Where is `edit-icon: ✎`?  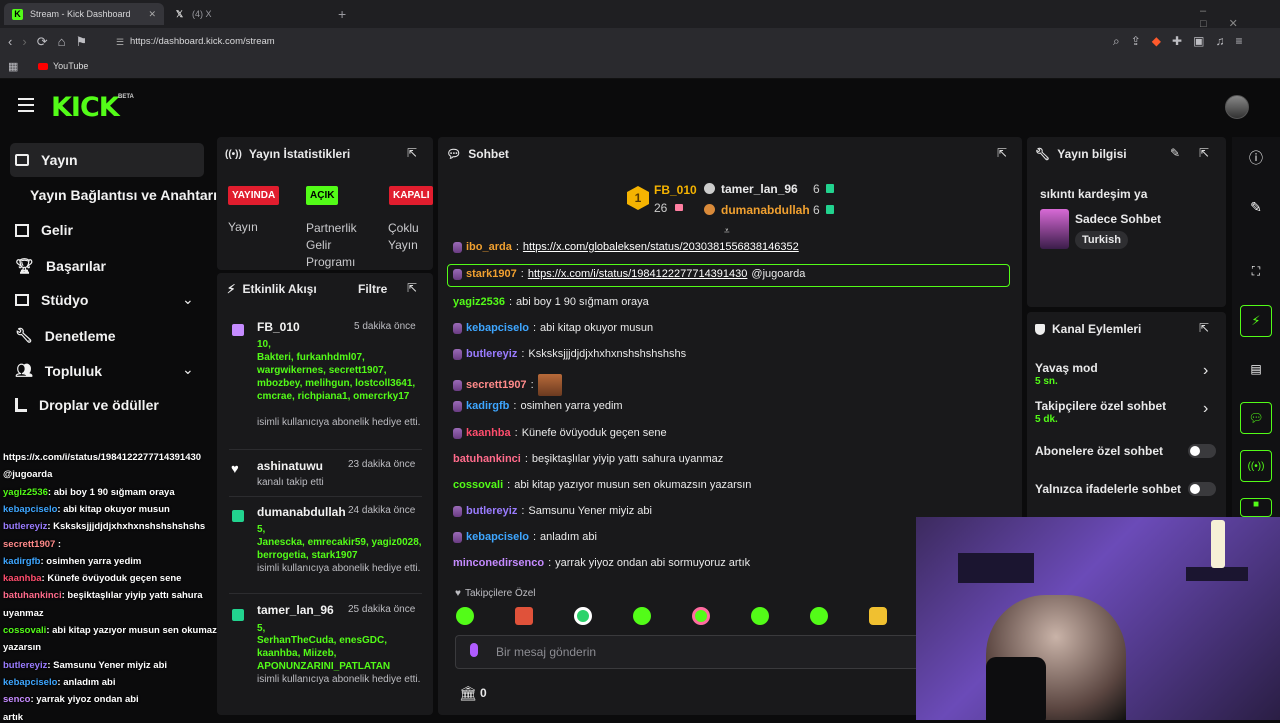
edit-icon: ✎ is located at coordinates (1256, 207).